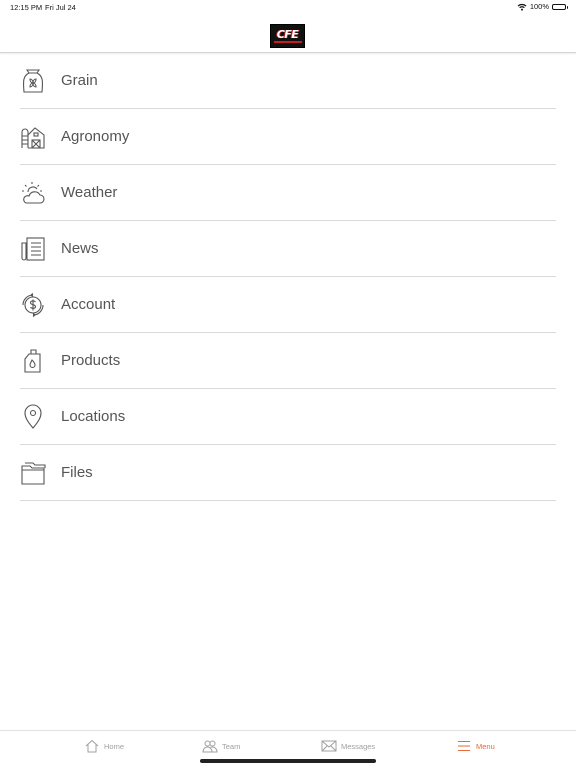  What do you see at coordinates (92, 746) in the screenshot?
I see `home-icon` at bounding box center [92, 746].